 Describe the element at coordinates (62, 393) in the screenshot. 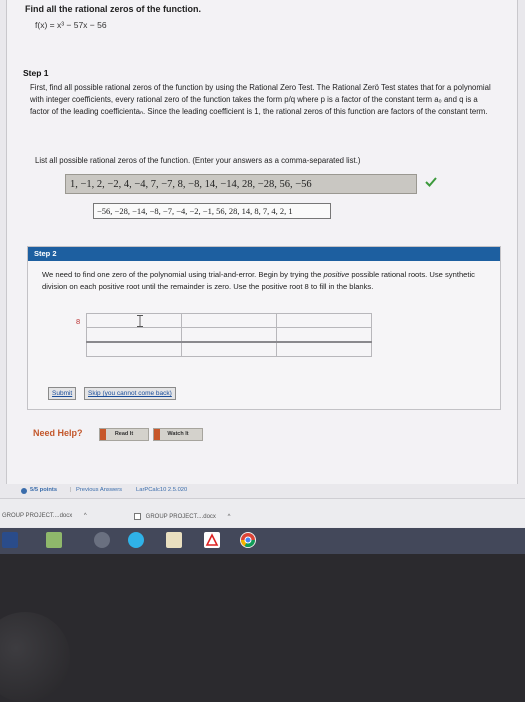

I see `submit-button: Submit` at that location.